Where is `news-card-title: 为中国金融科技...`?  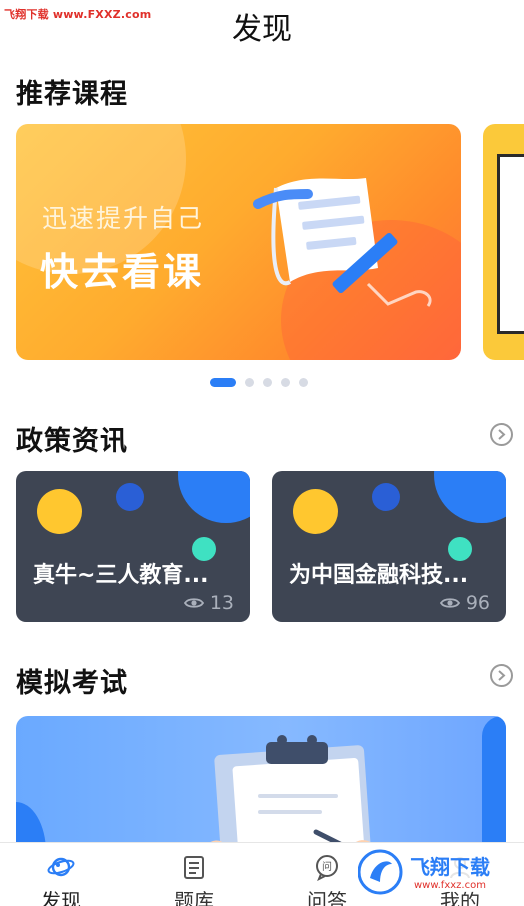 news-card-title: 为中国金融科技... is located at coordinates (379, 575).